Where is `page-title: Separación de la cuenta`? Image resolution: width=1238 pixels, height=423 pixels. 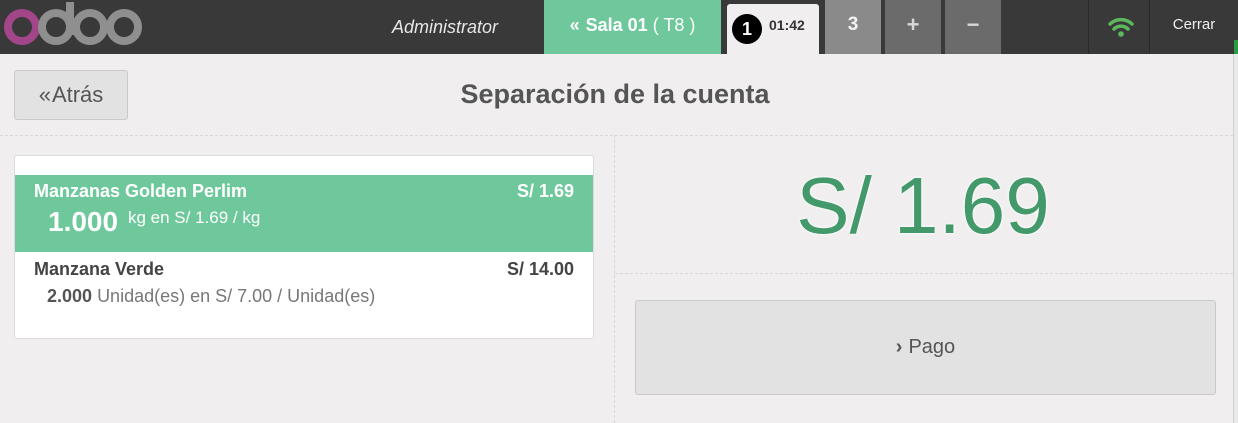 page-title: Separación de la cuenta is located at coordinates (615, 94).